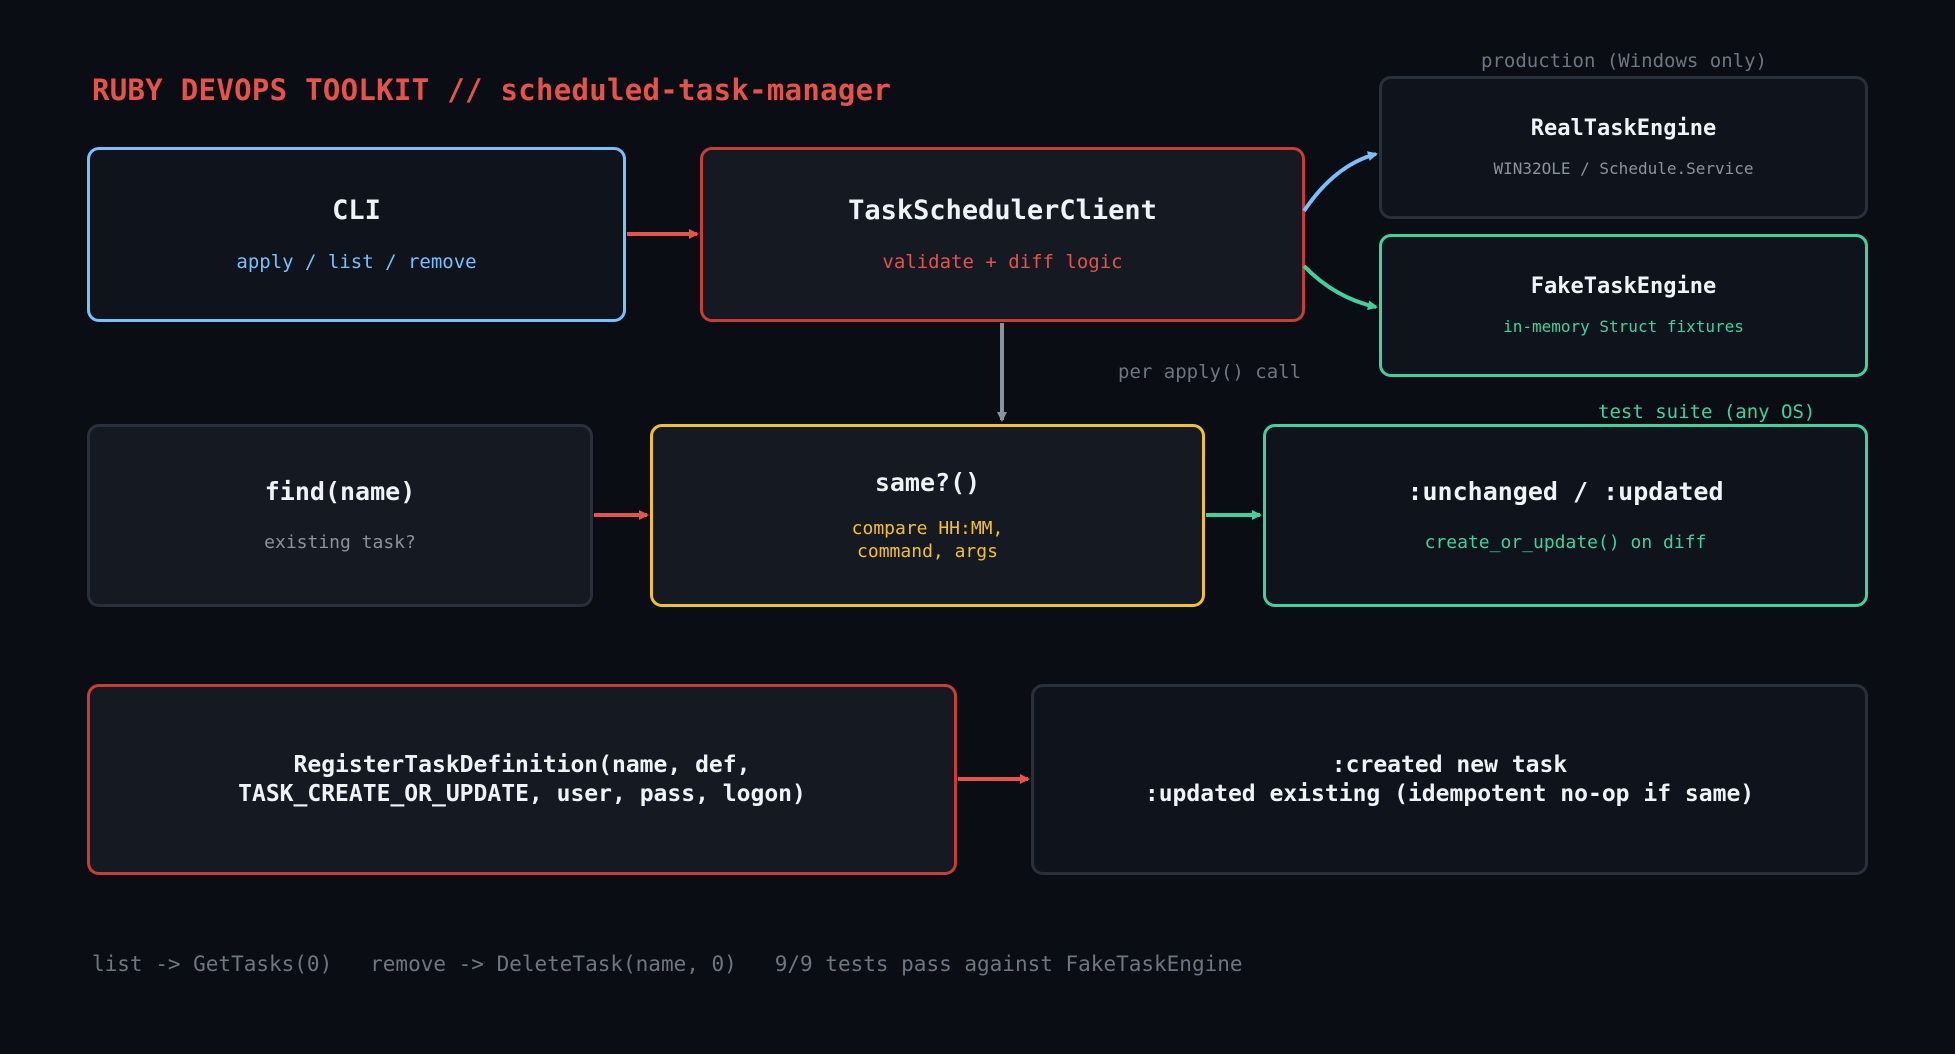 This screenshot has width=1955, height=1054. I want to click on arrow-client-to-fake-engine, so click(1340, 287).